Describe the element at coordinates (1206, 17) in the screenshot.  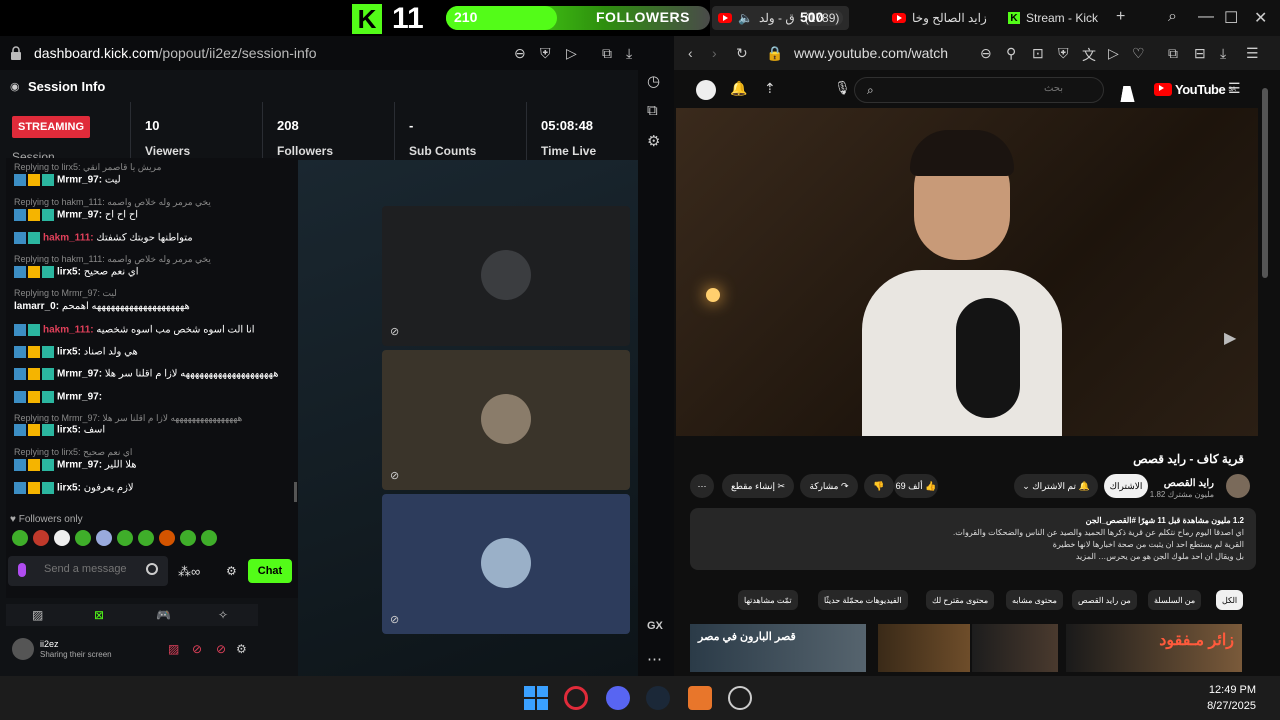
I see `minimize-icon: —` at that location.